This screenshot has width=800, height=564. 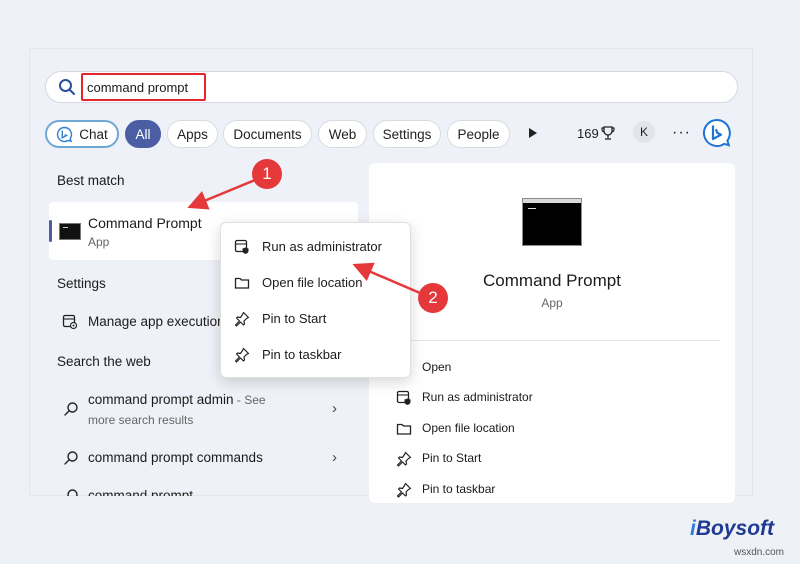 I want to click on search-input, so click(x=143, y=87).